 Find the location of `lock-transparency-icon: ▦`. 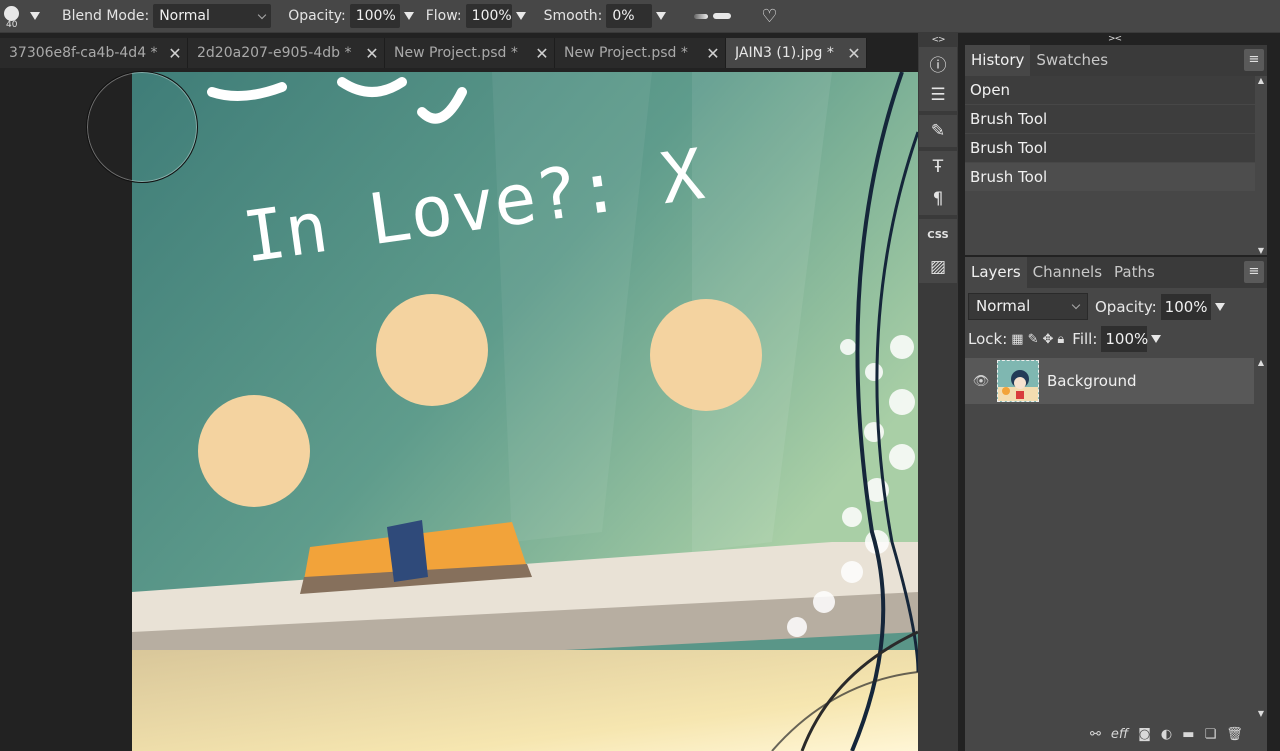

lock-transparency-icon: ▦ is located at coordinates (1017, 339).